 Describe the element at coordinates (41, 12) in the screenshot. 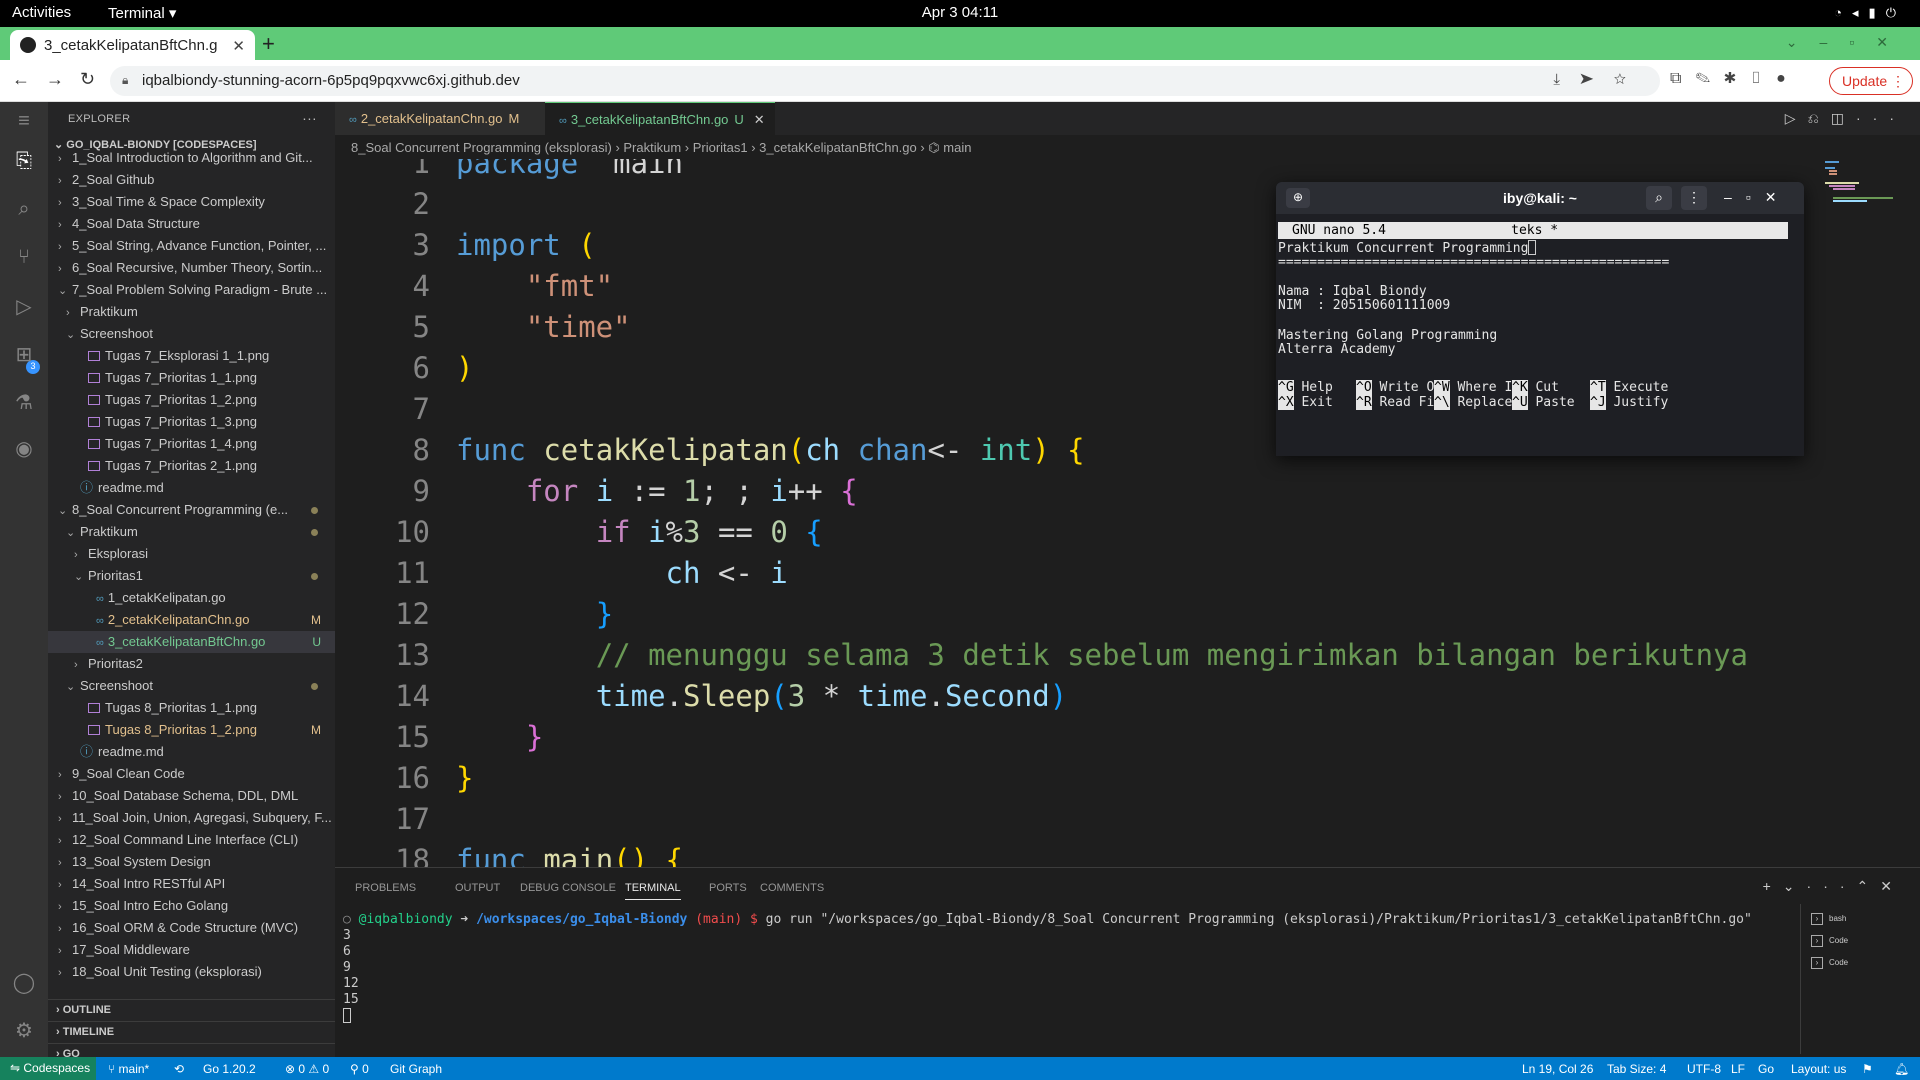

I see `activities-button: Activities` at that location.